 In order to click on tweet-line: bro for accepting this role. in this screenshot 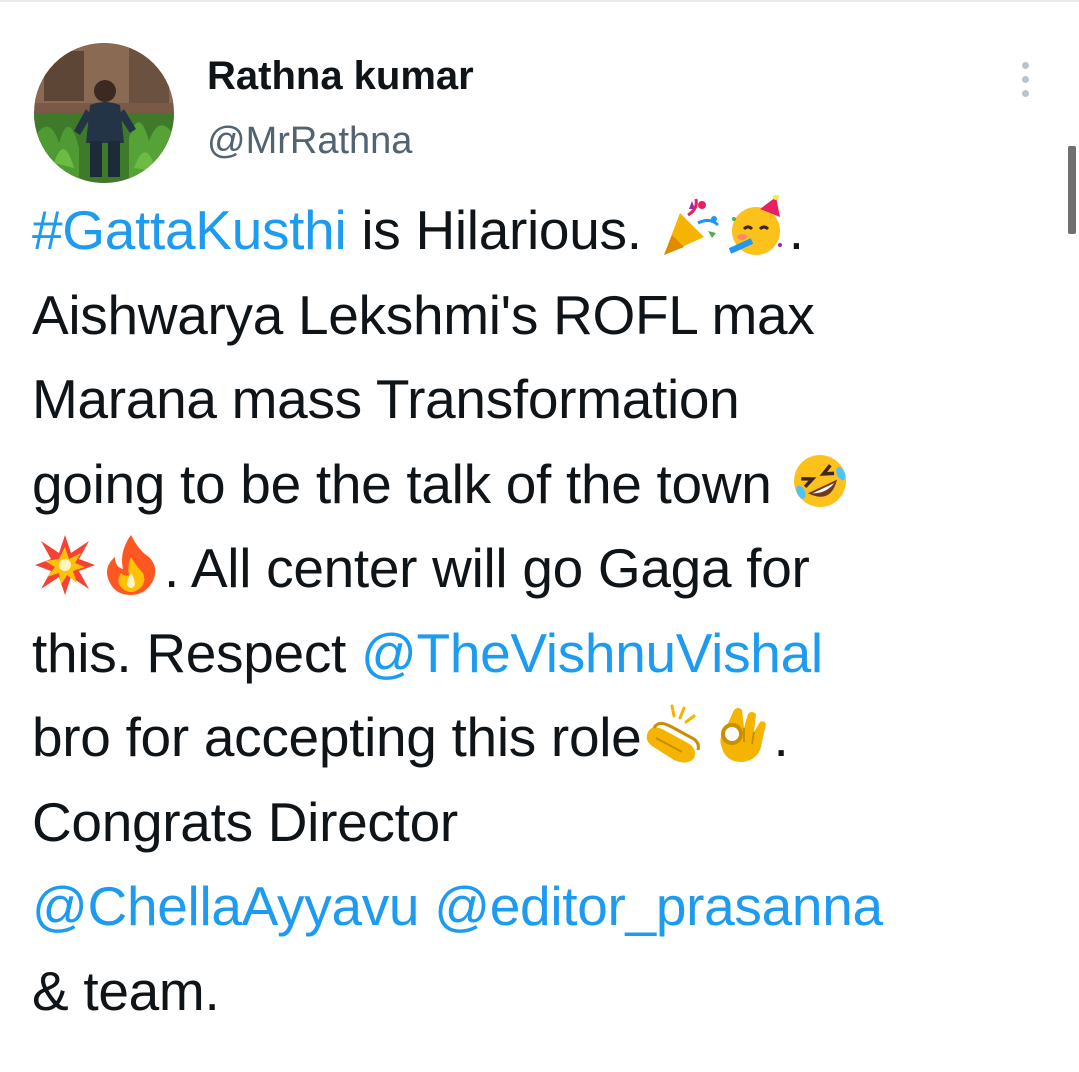, I will do `click(537, 737)`.